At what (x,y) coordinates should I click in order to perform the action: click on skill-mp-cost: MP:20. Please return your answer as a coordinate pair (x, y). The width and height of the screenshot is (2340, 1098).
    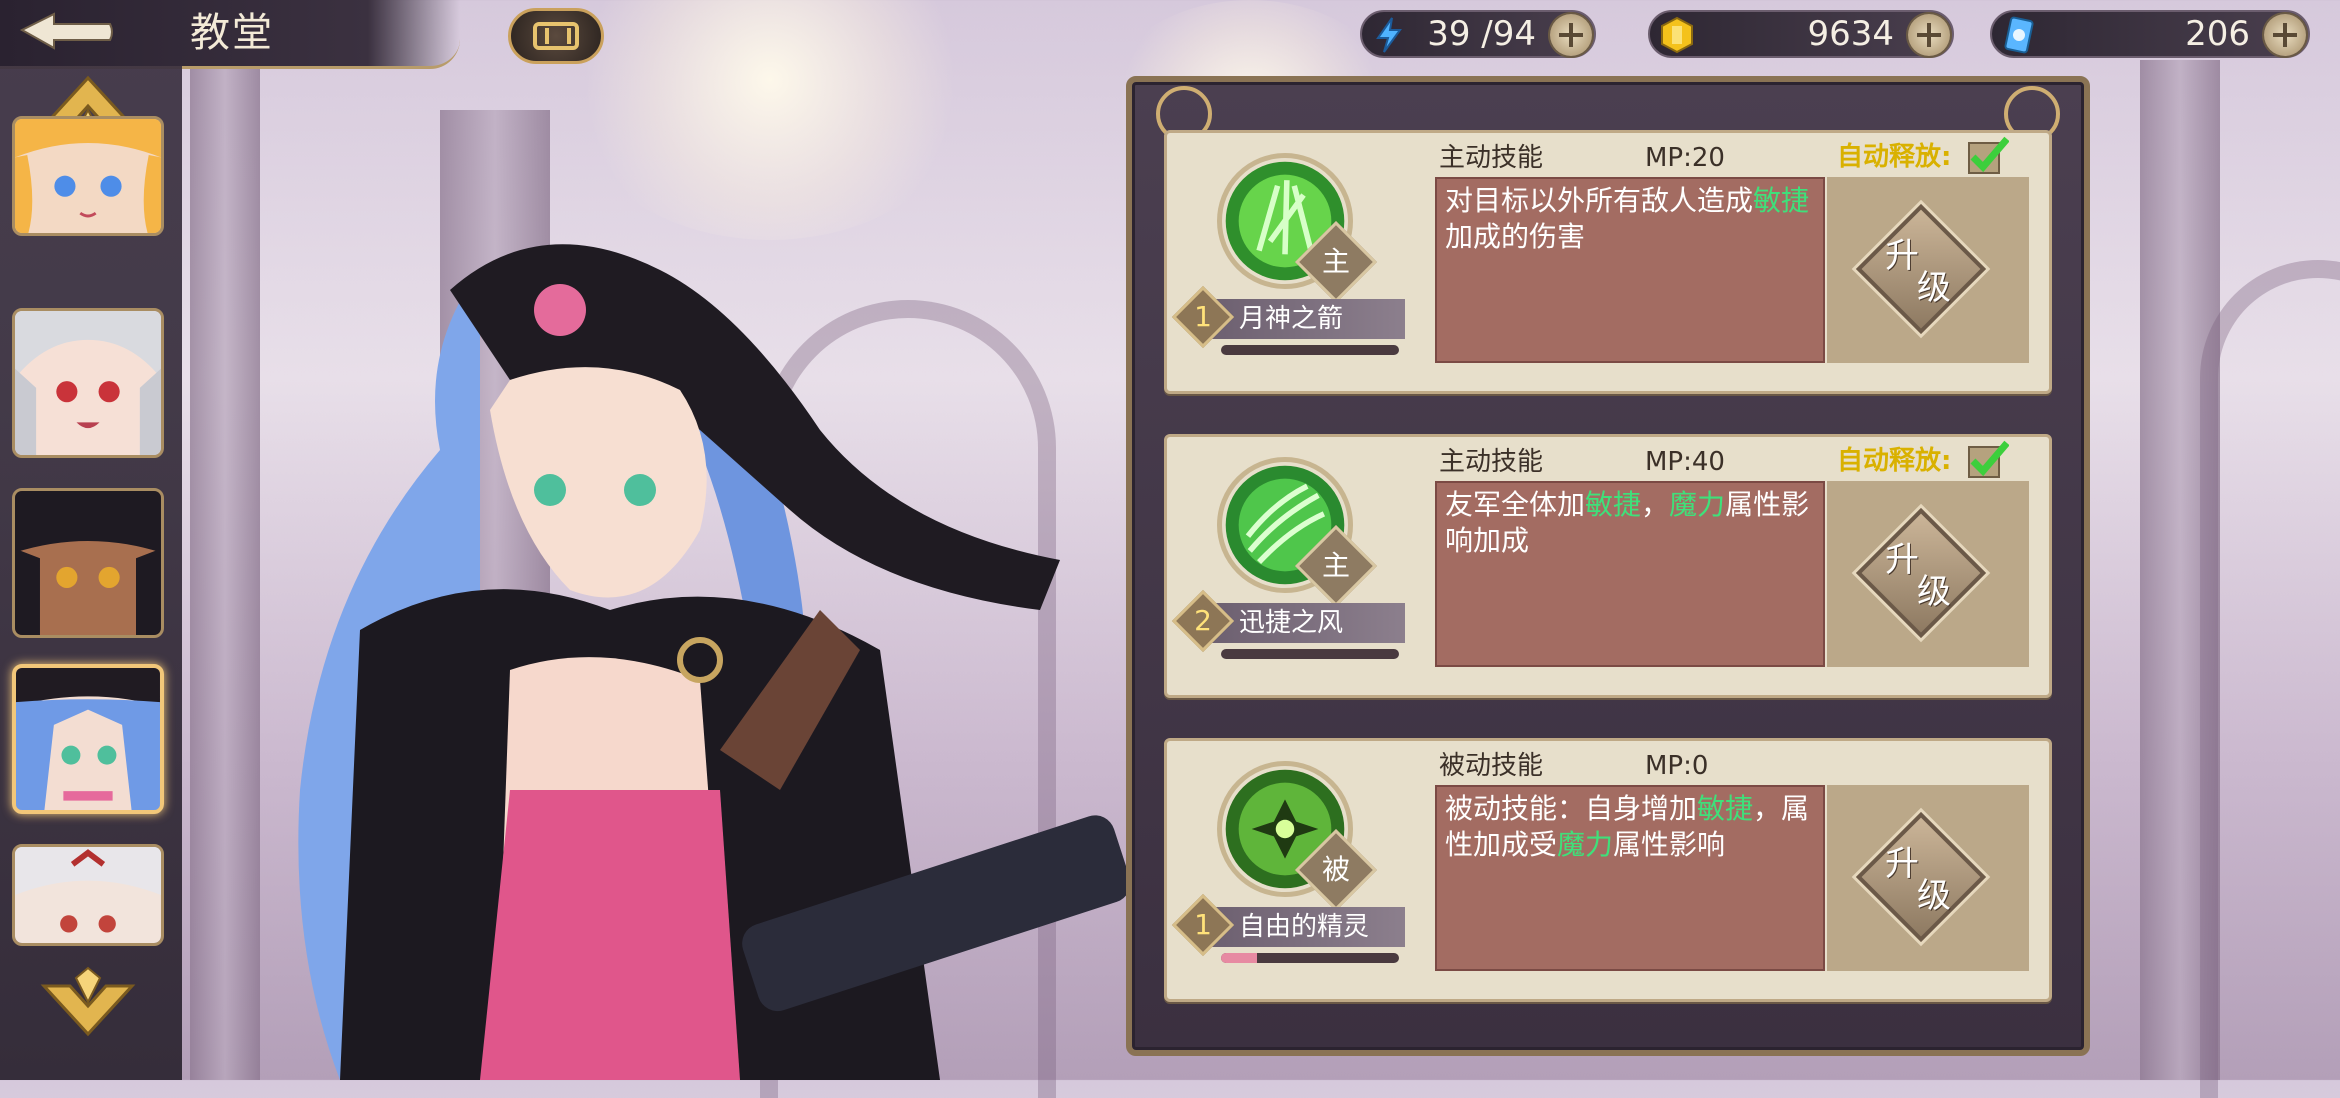
    Looking at the image, I should click on (1685, 158).